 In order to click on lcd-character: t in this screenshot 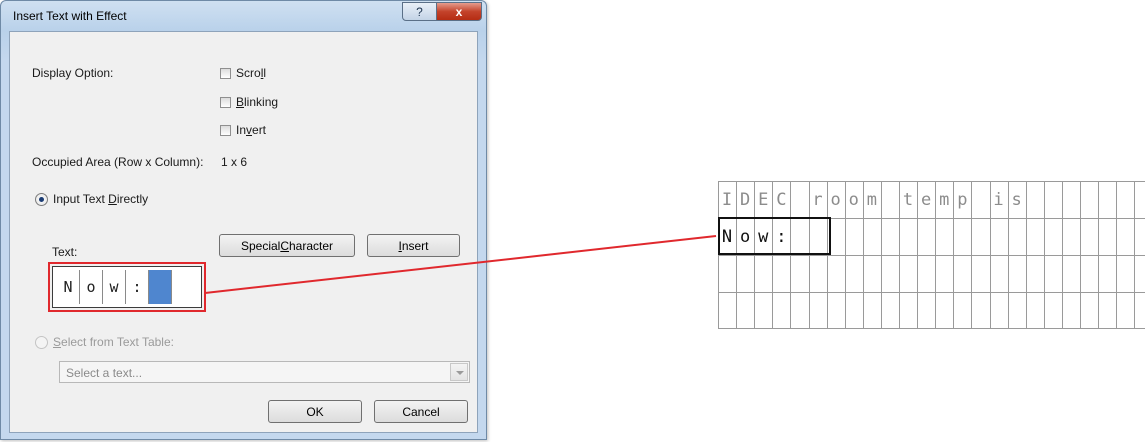, I will do `click(908, 199)`.